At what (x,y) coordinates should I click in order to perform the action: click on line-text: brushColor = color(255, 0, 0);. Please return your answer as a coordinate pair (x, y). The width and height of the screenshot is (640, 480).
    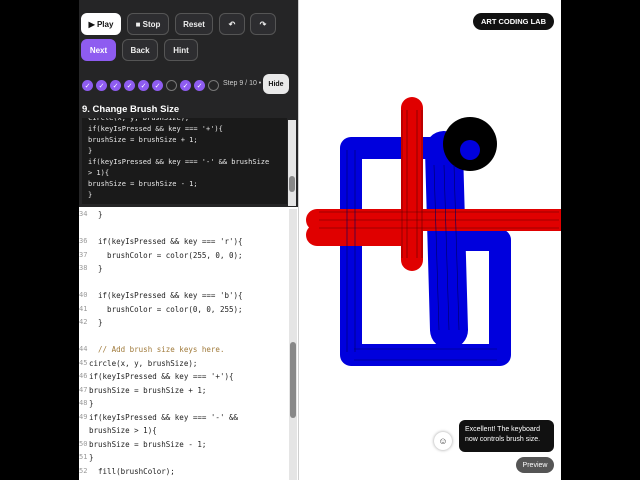
    Looking at the image, I should click on (166, 255).